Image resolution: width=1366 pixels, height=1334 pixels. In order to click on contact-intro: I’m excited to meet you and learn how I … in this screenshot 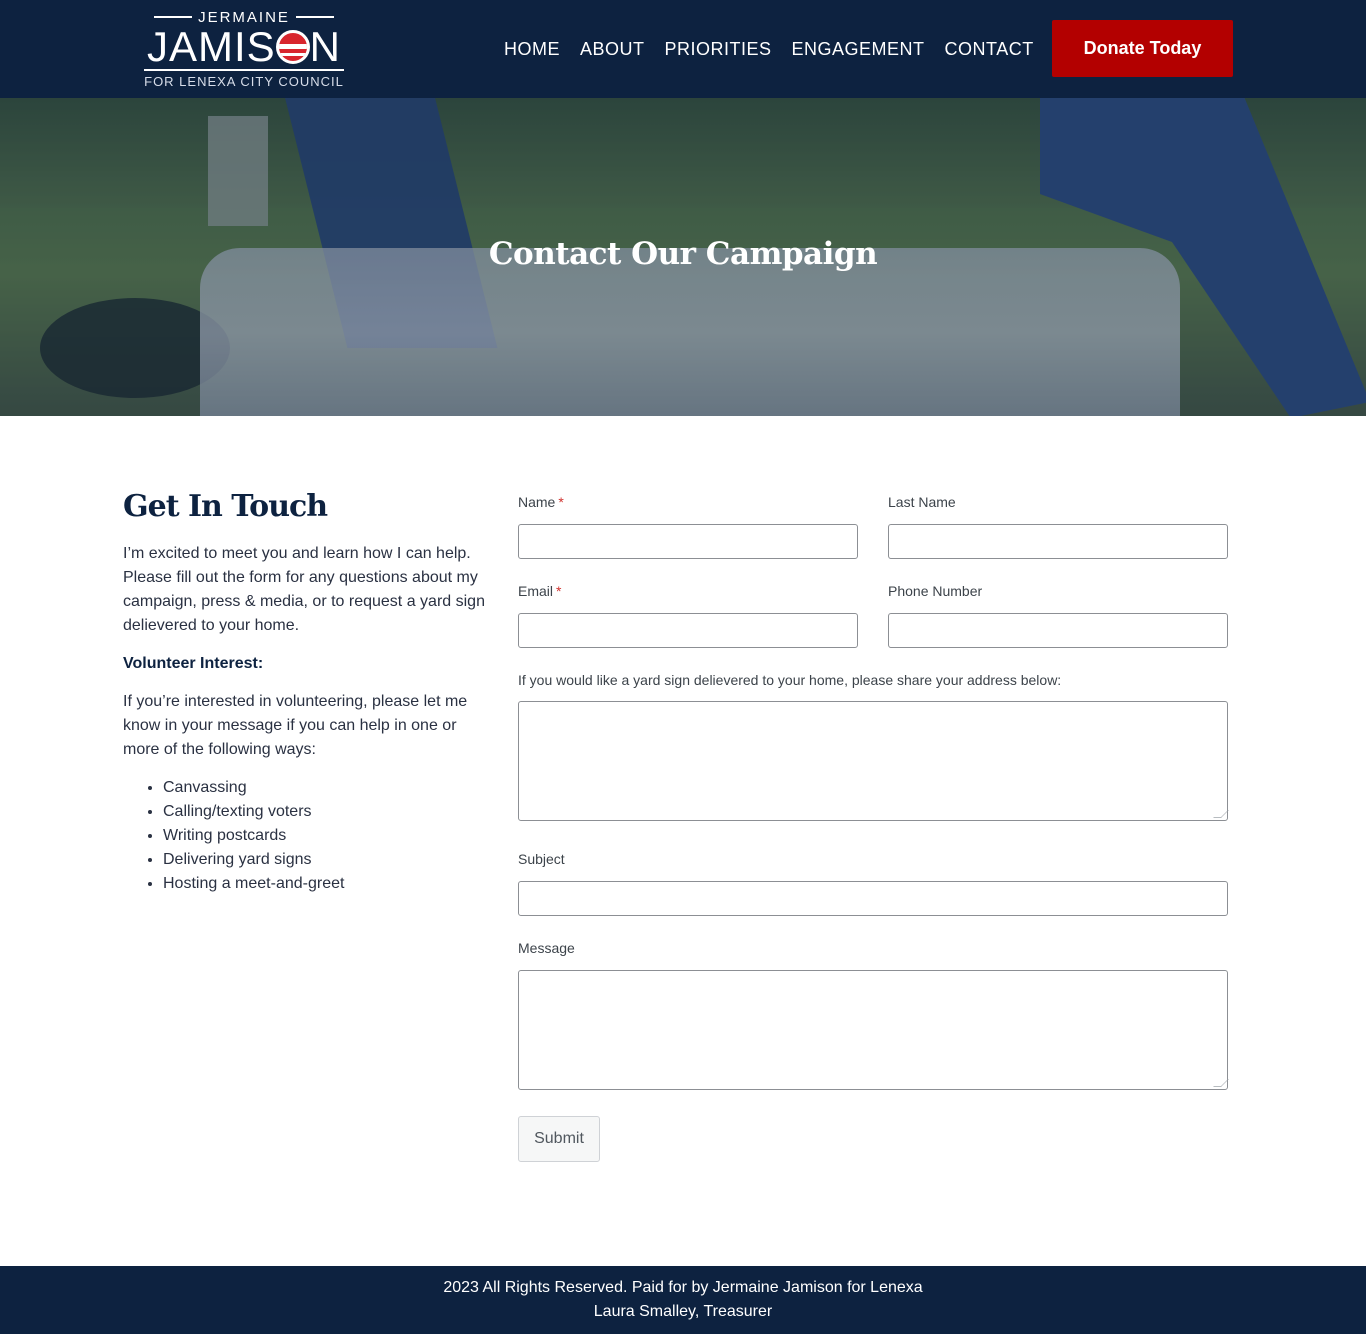, I will do `click(304, 589)`.